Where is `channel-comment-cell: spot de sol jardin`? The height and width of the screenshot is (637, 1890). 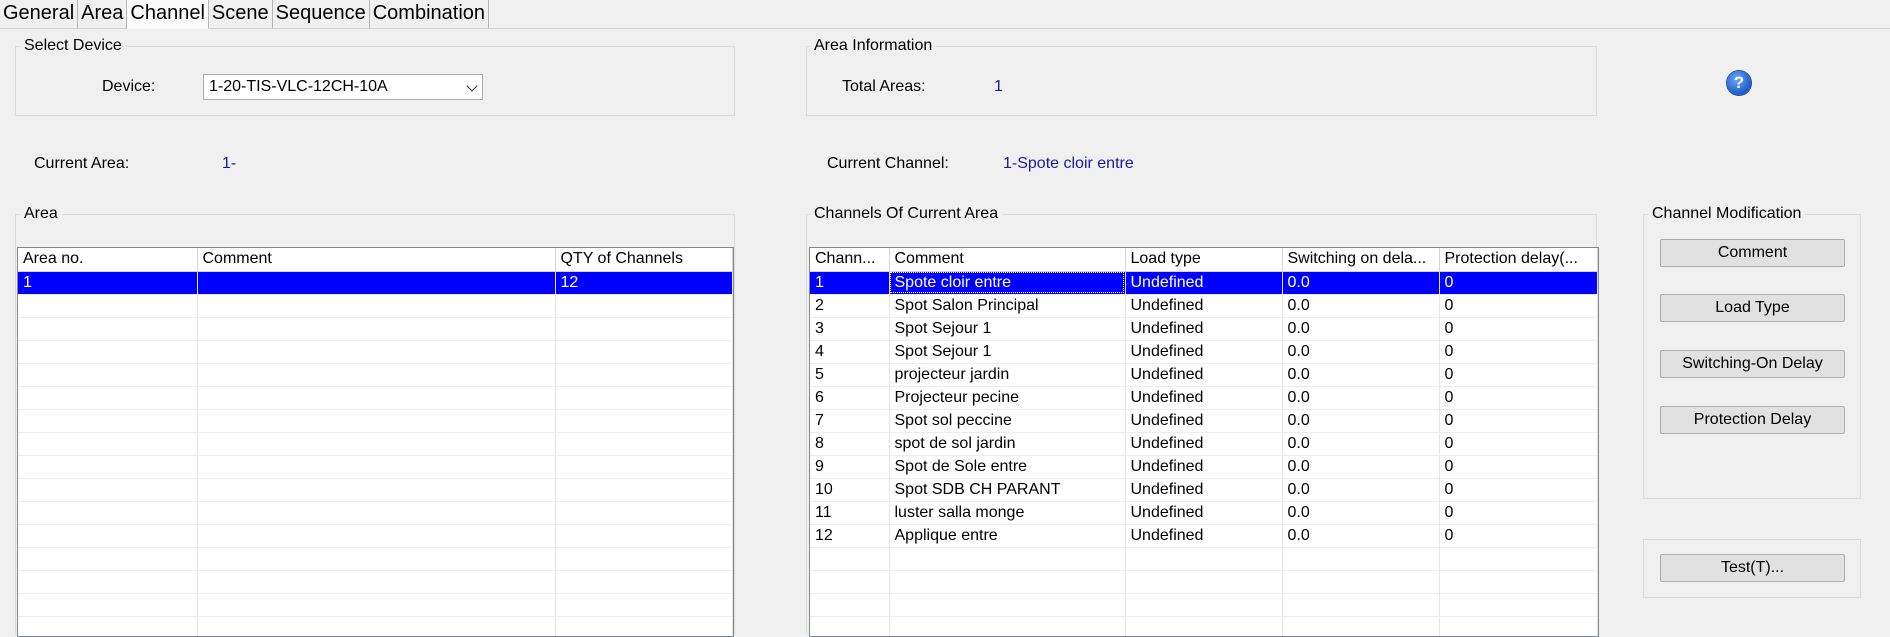 channel-comment-cell: spot de sol jardin is located at coordinates (1007, 444).